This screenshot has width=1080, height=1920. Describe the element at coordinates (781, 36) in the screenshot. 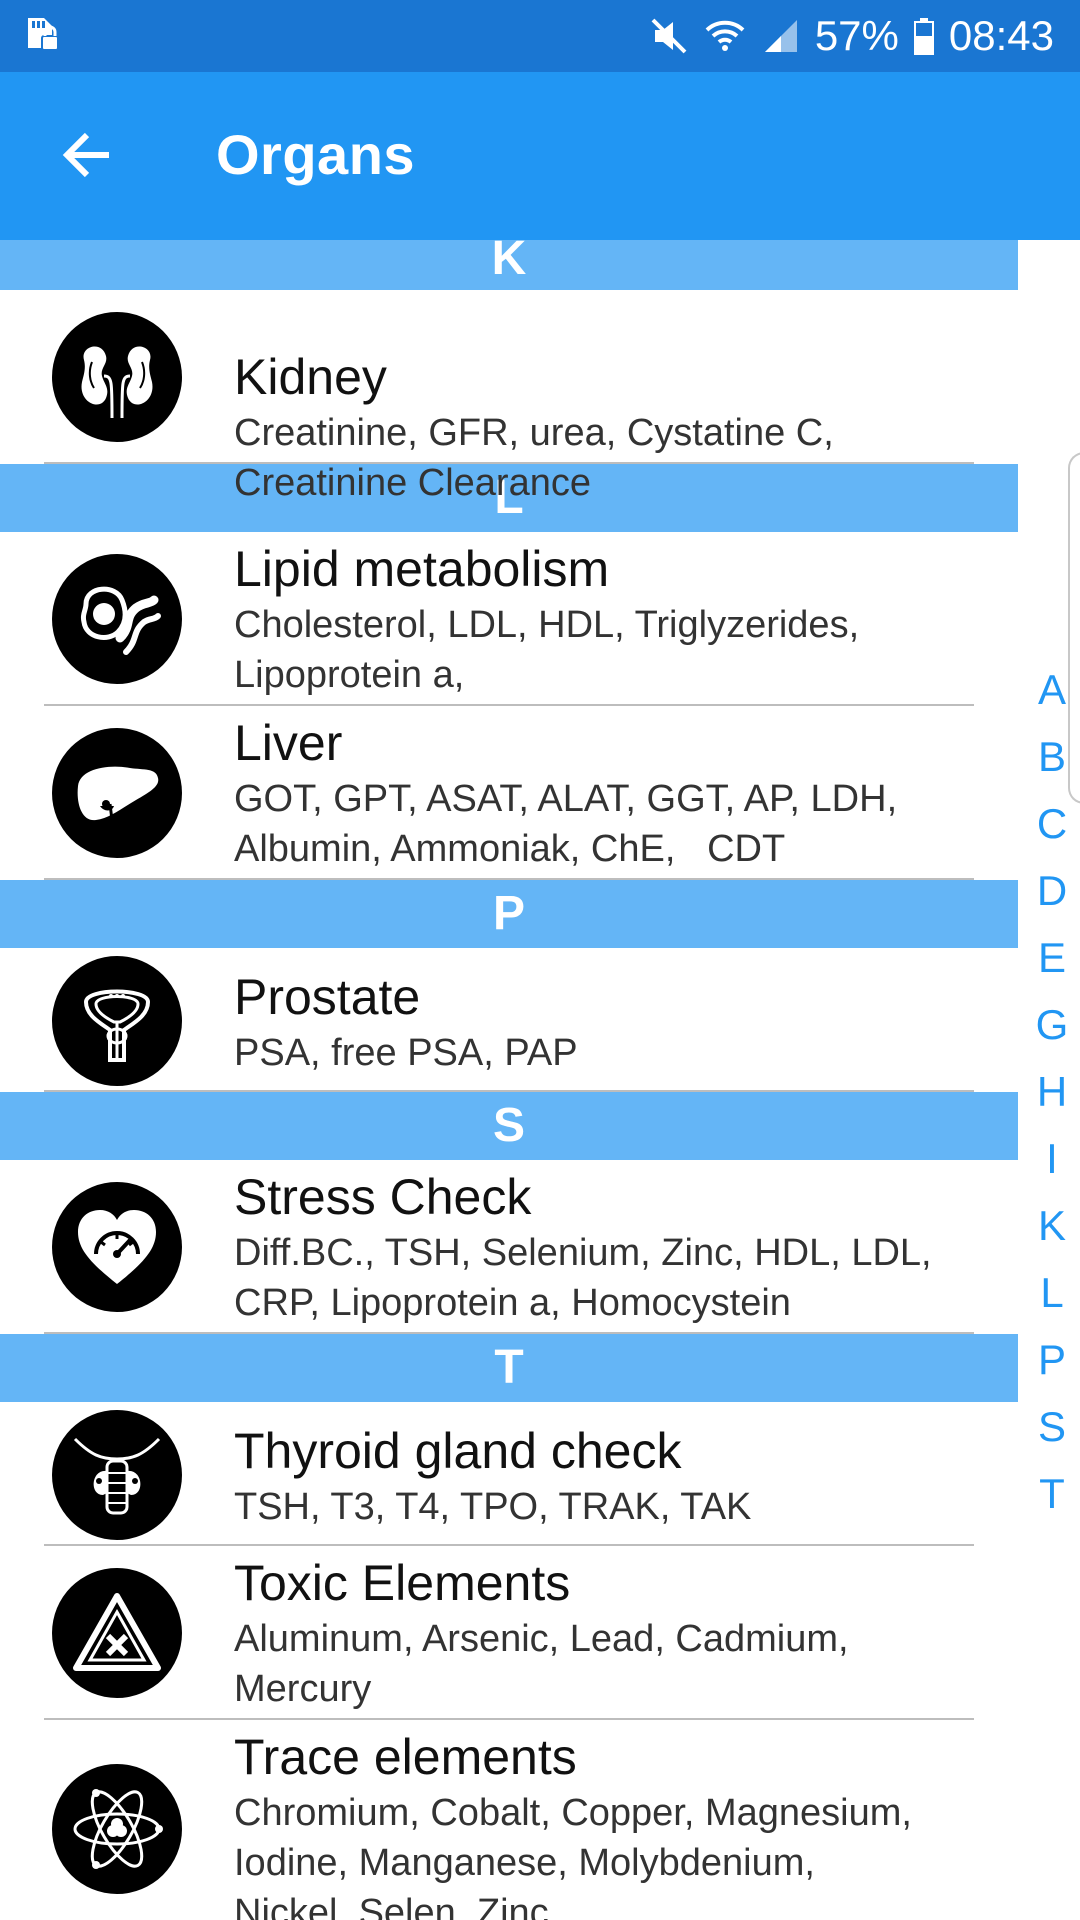

I see `signal-icon` at that location.